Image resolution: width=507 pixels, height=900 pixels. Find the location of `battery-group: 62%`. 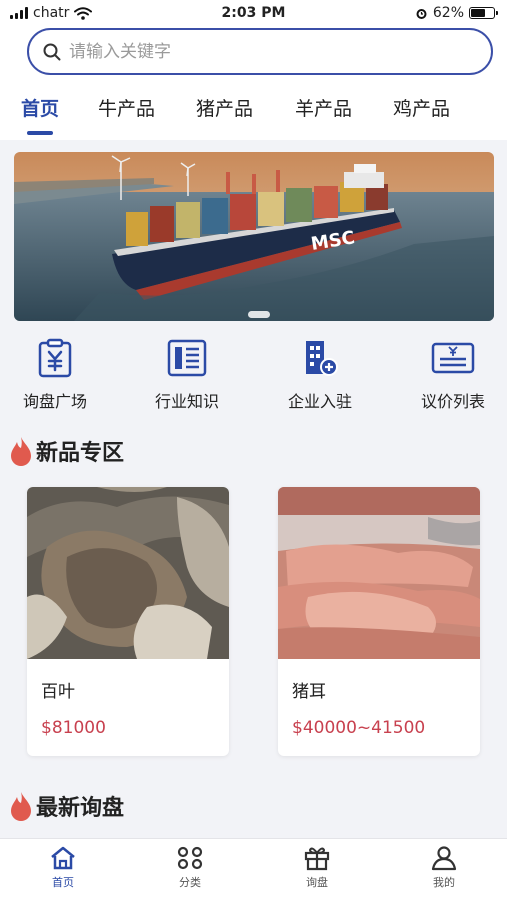

battery-group: 62% is located at coordinates (456, 13).